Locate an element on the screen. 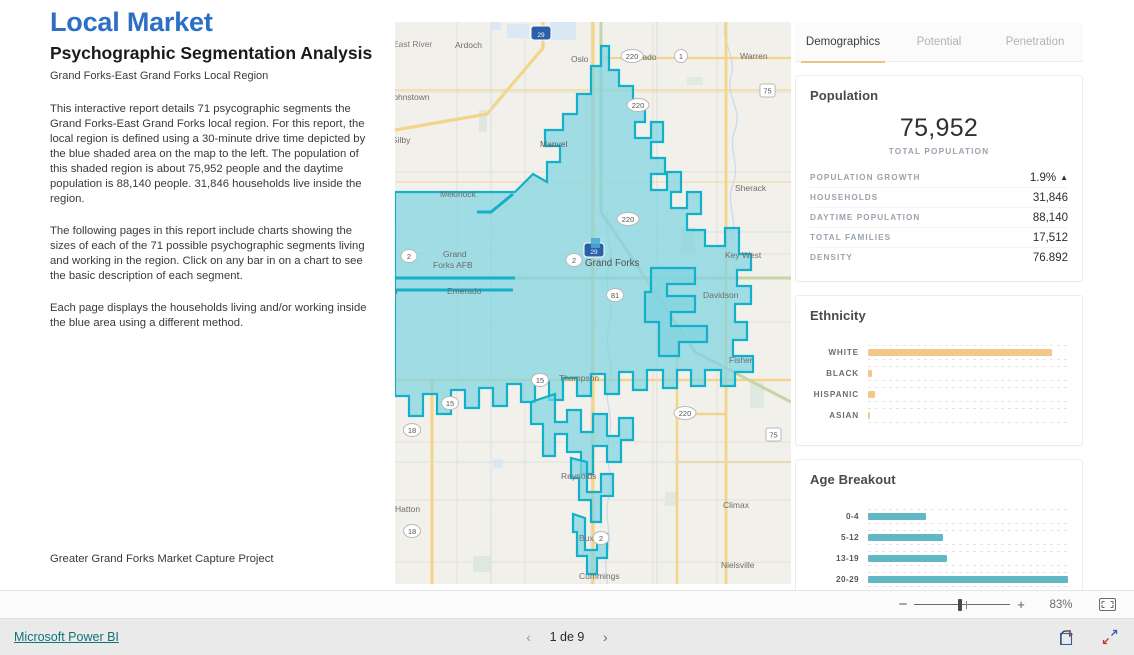  svg-text: Gilby is located at coordinates (403, 140).